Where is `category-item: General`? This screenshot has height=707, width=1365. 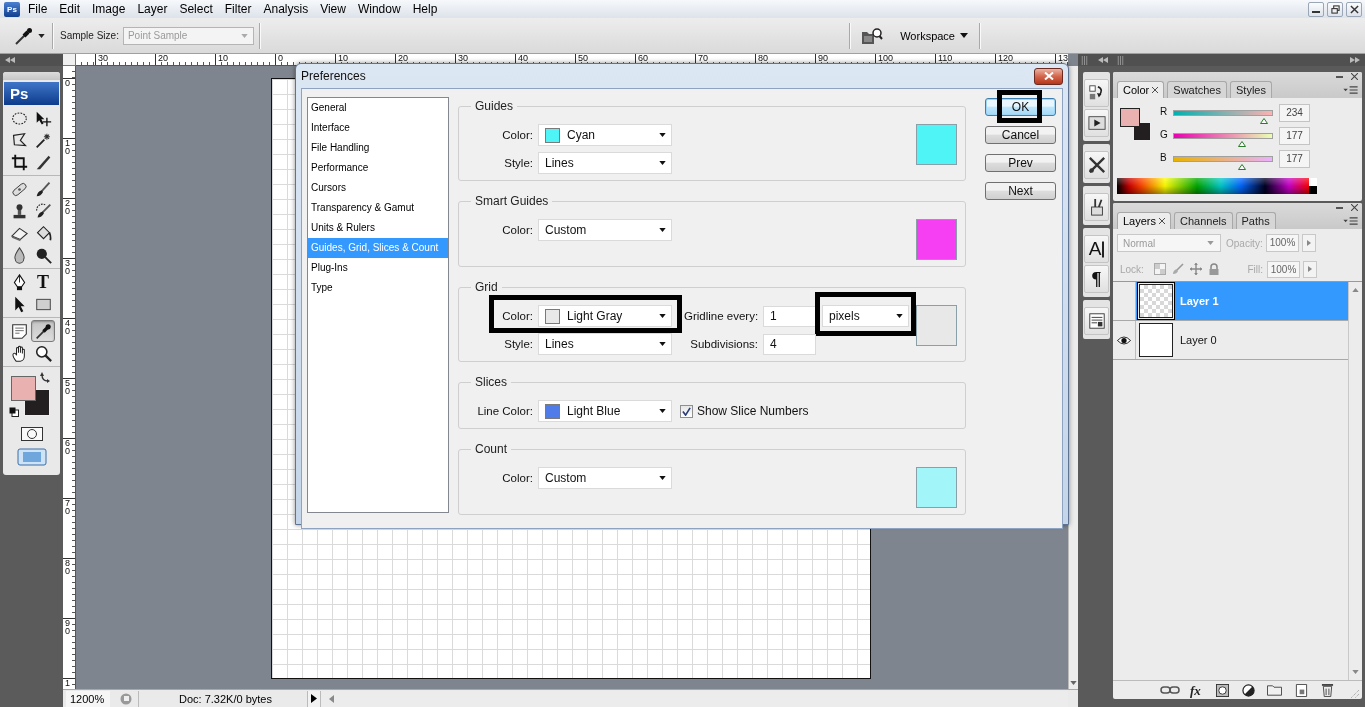
category-item: General is located at coordinates (378, 108).